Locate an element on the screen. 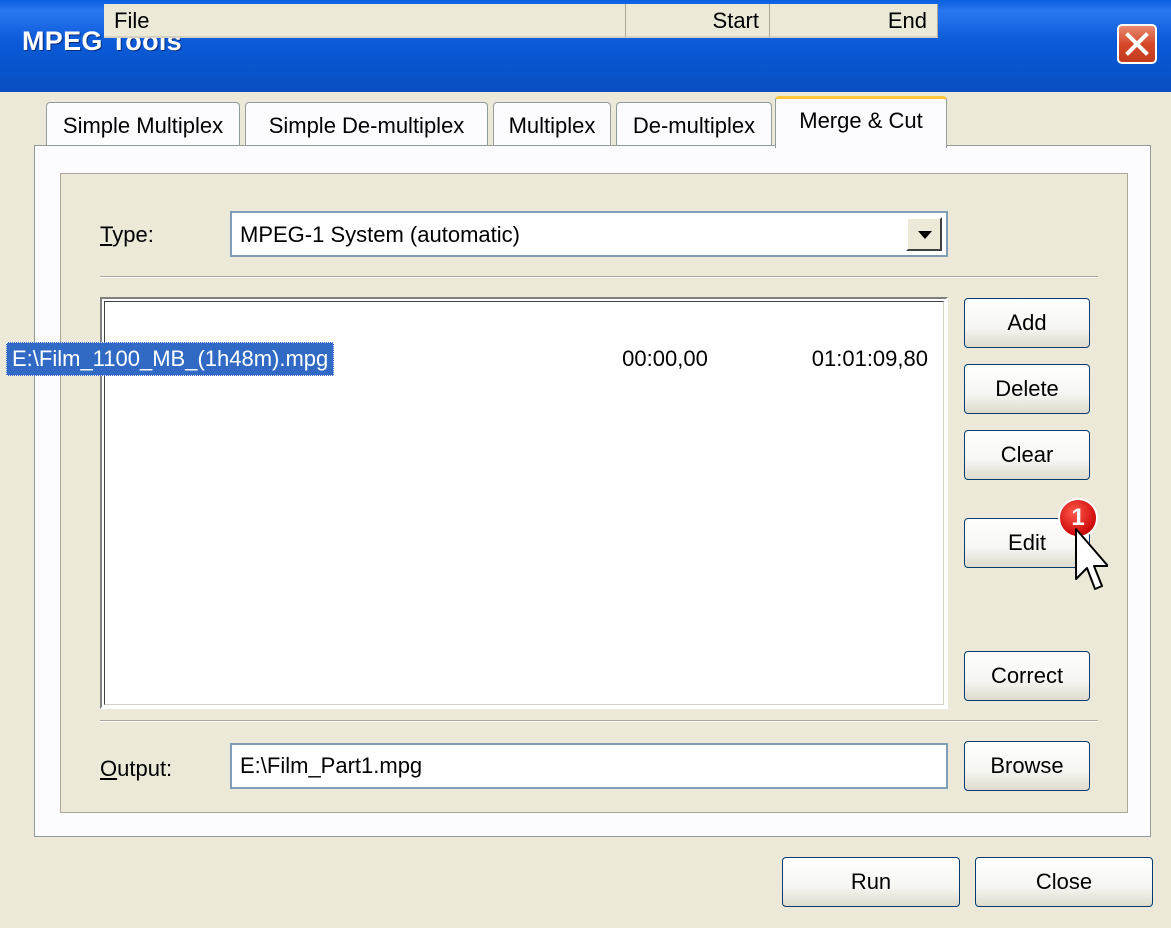 This screenshot has width=1171, height=928. chevron-down-icon is located at coordinates (924, 234).